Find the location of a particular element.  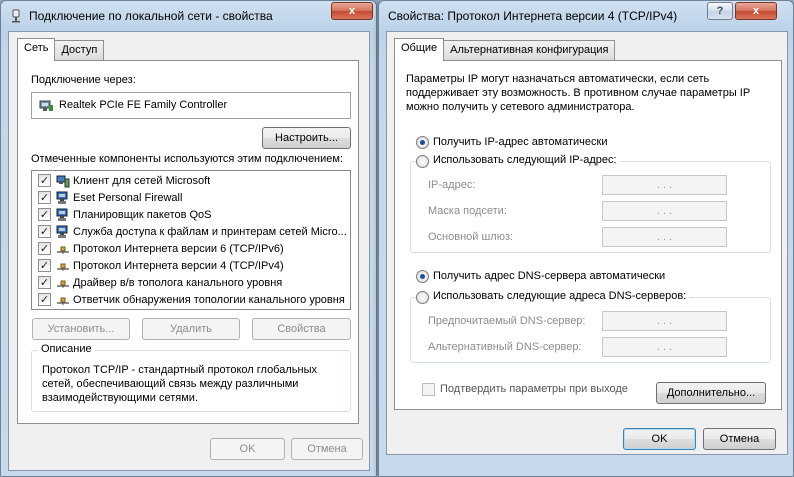

ip-manual-label: Использовать следующий IP-адрес: is located at coordinates (525, 160).